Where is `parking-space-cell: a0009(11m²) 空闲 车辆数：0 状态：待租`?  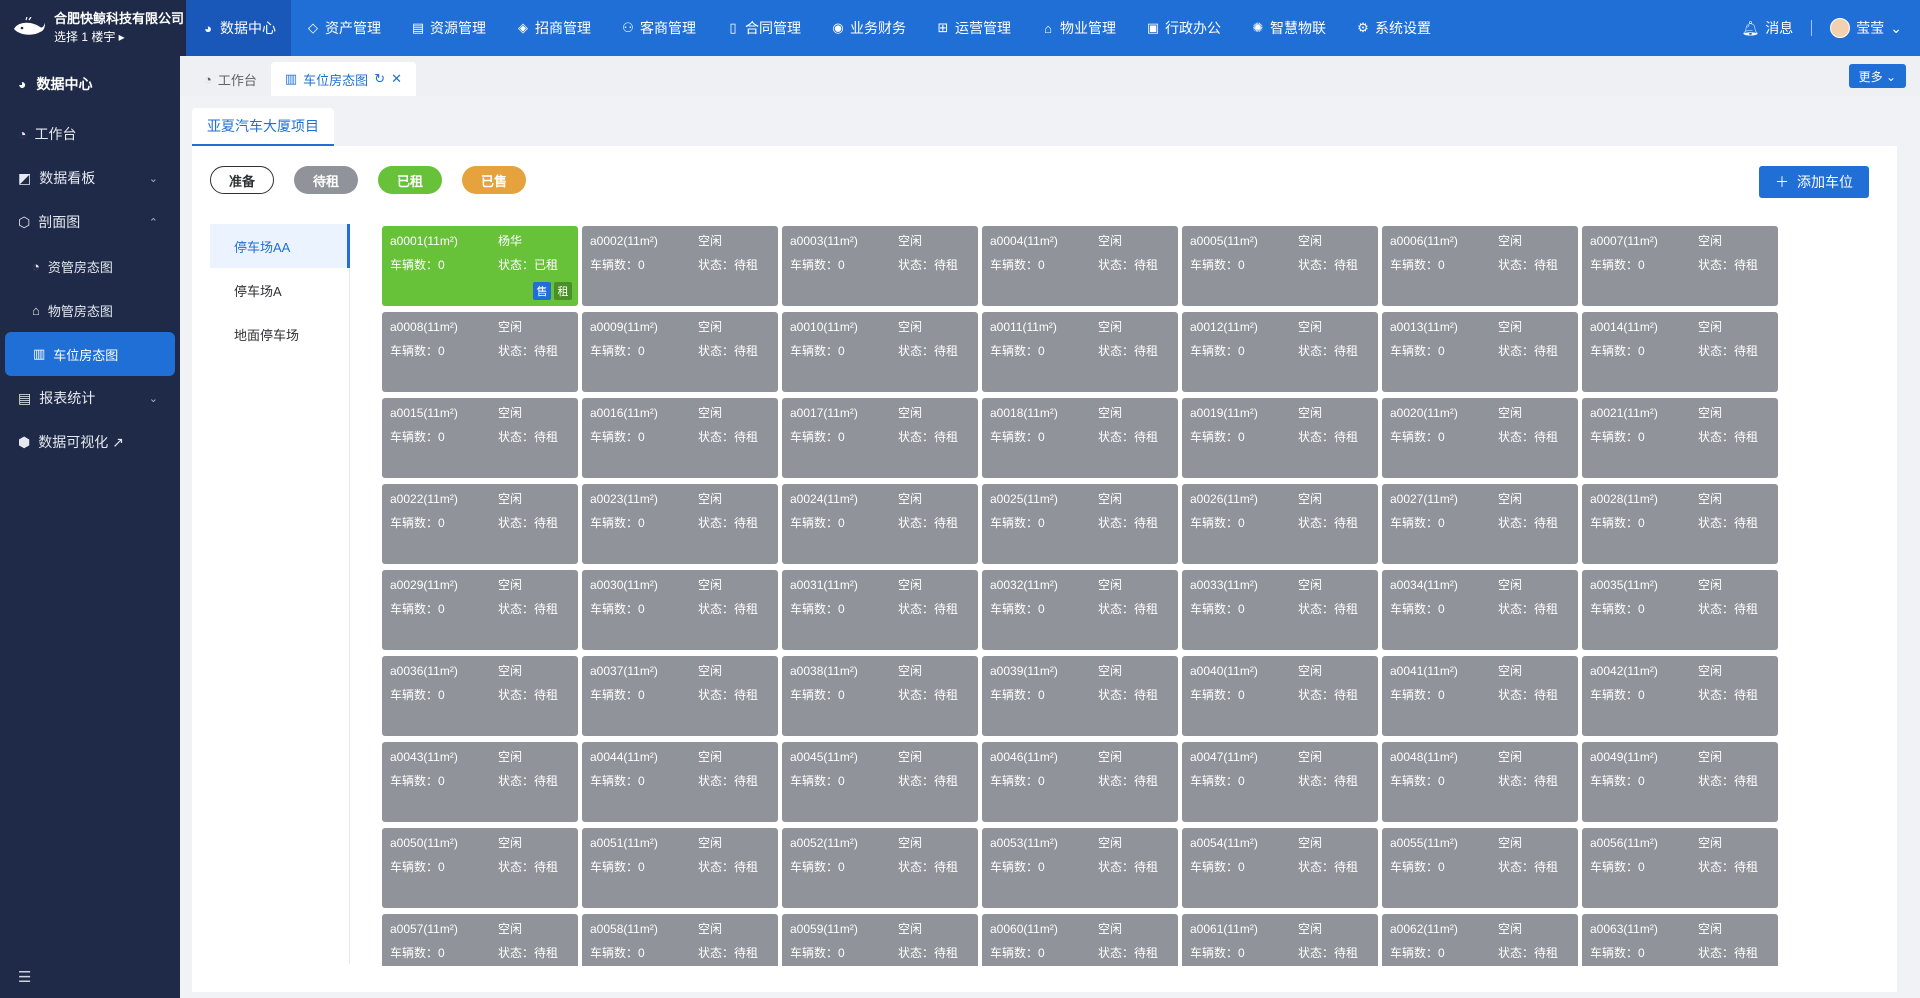
parking-space-cell: a0009(11m²) 空闲 车辆数：0 状态：待租 is located at coordinates (680, 352).